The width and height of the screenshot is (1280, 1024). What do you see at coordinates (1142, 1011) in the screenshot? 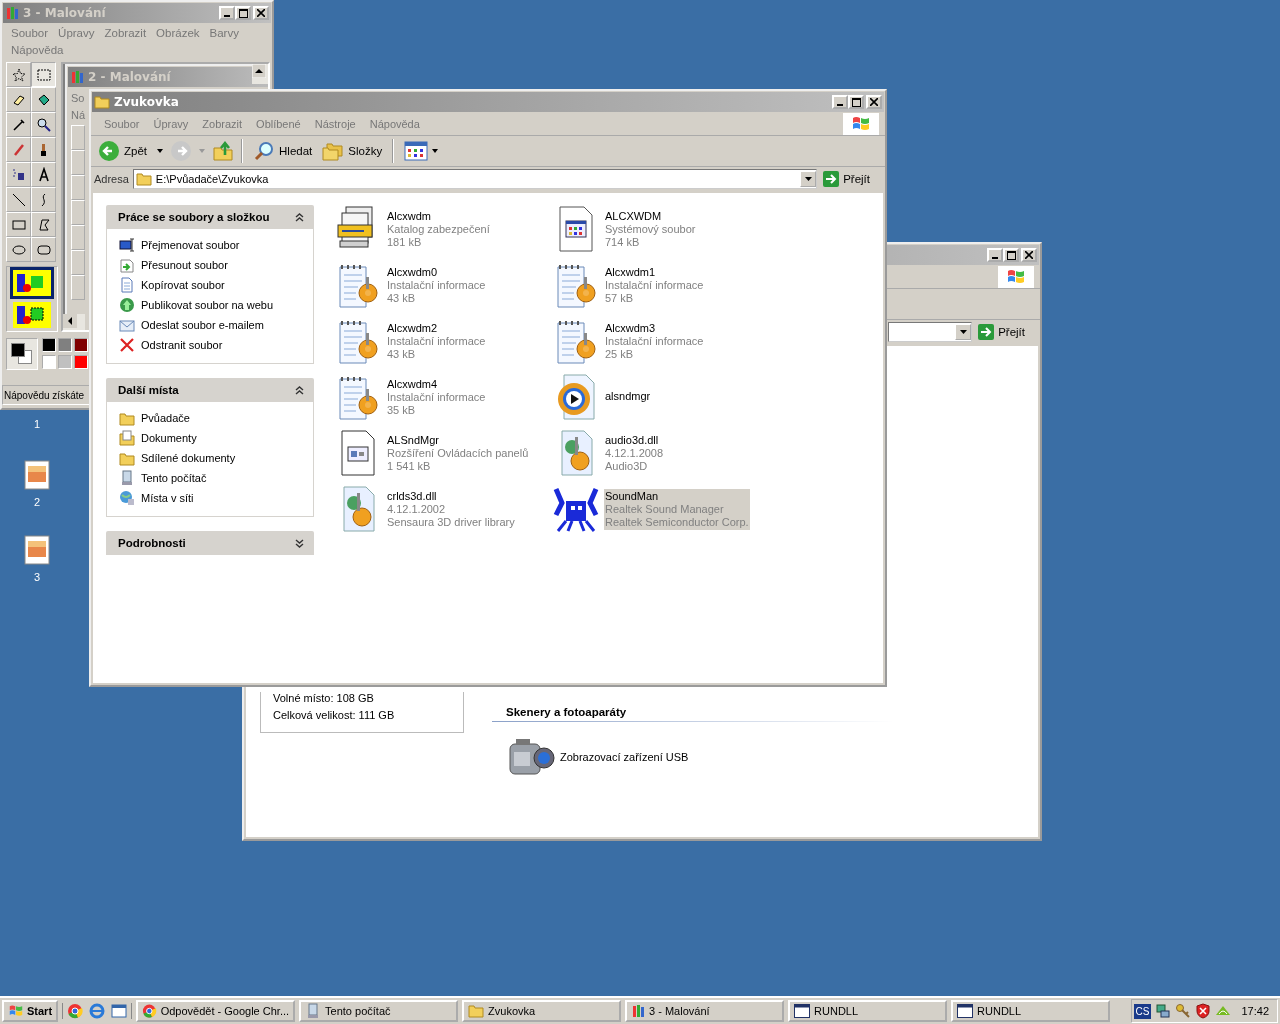
I see `language-indicator: CS` at bounding box center [1142, 1011].